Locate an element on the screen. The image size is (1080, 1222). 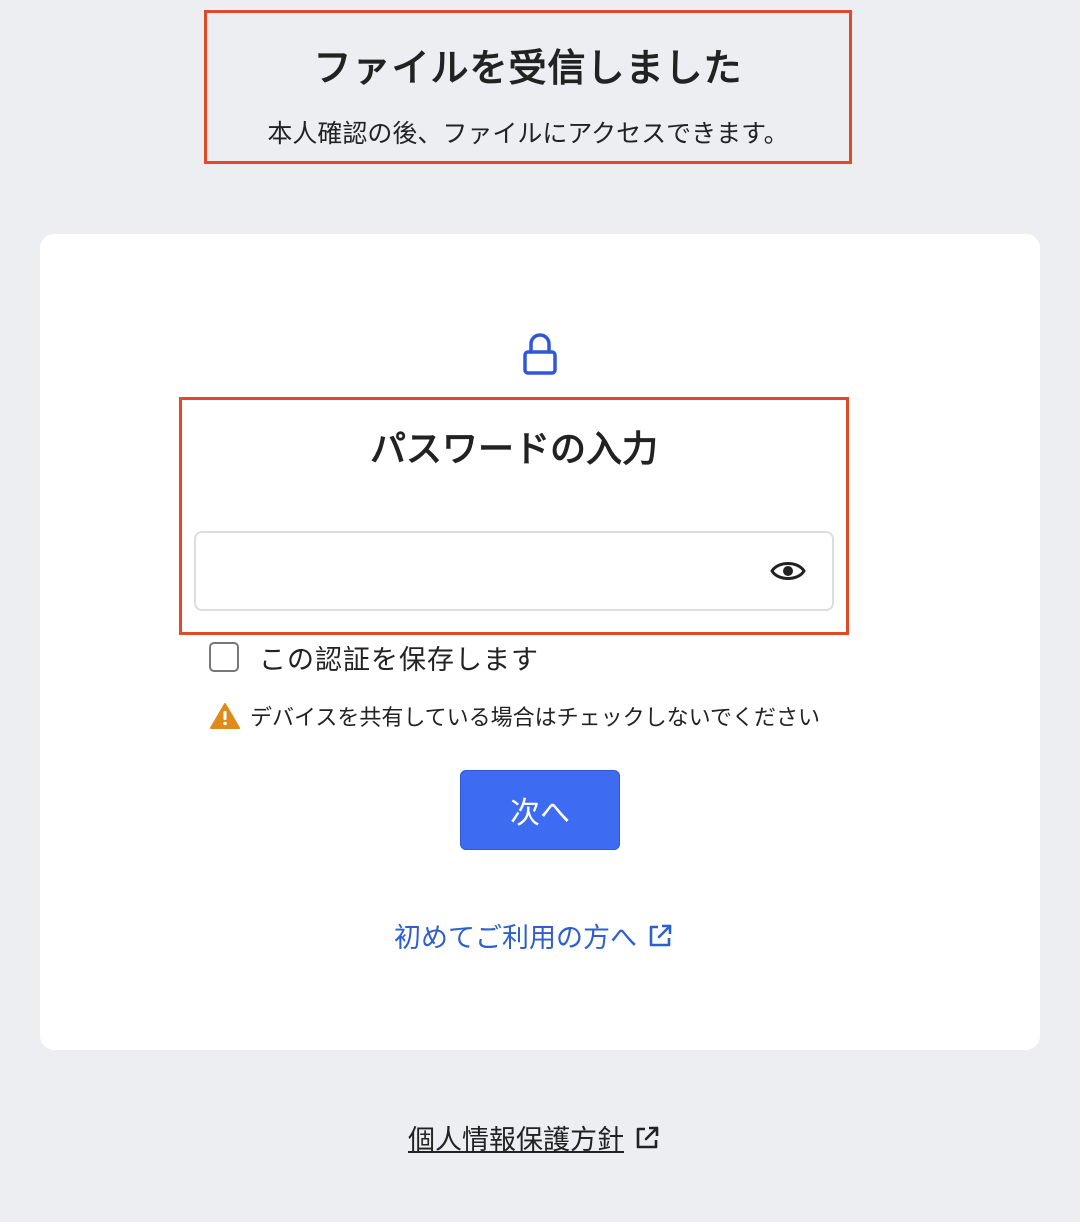
page-title: ファイルを受信しました is located at coordinates (528, 68).